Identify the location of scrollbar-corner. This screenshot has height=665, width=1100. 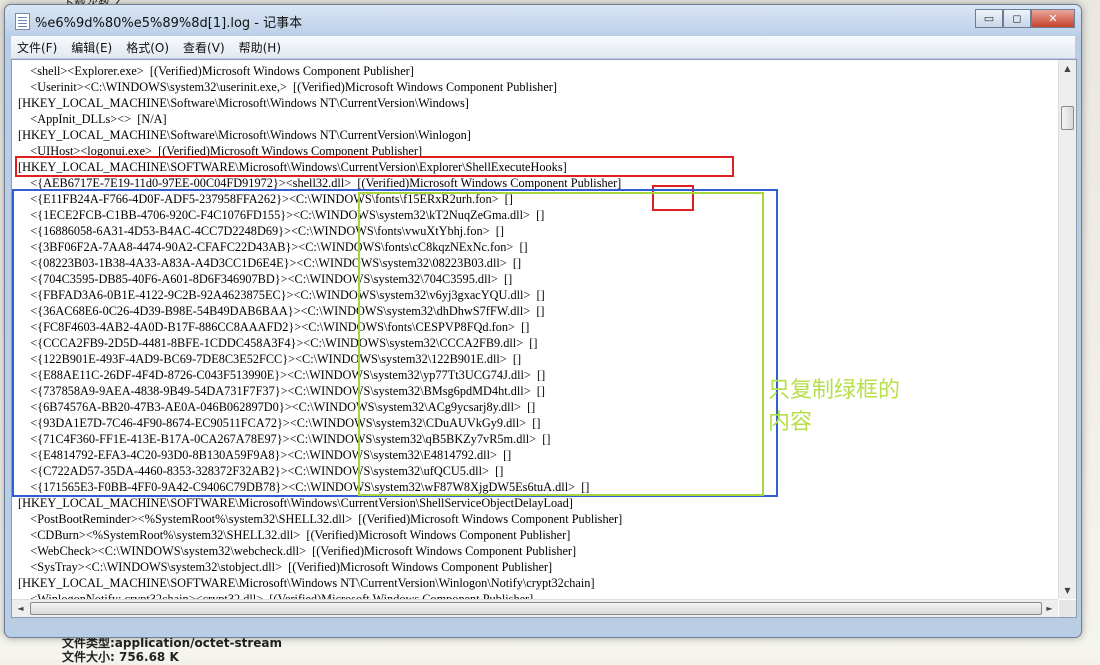
(1067, 608).